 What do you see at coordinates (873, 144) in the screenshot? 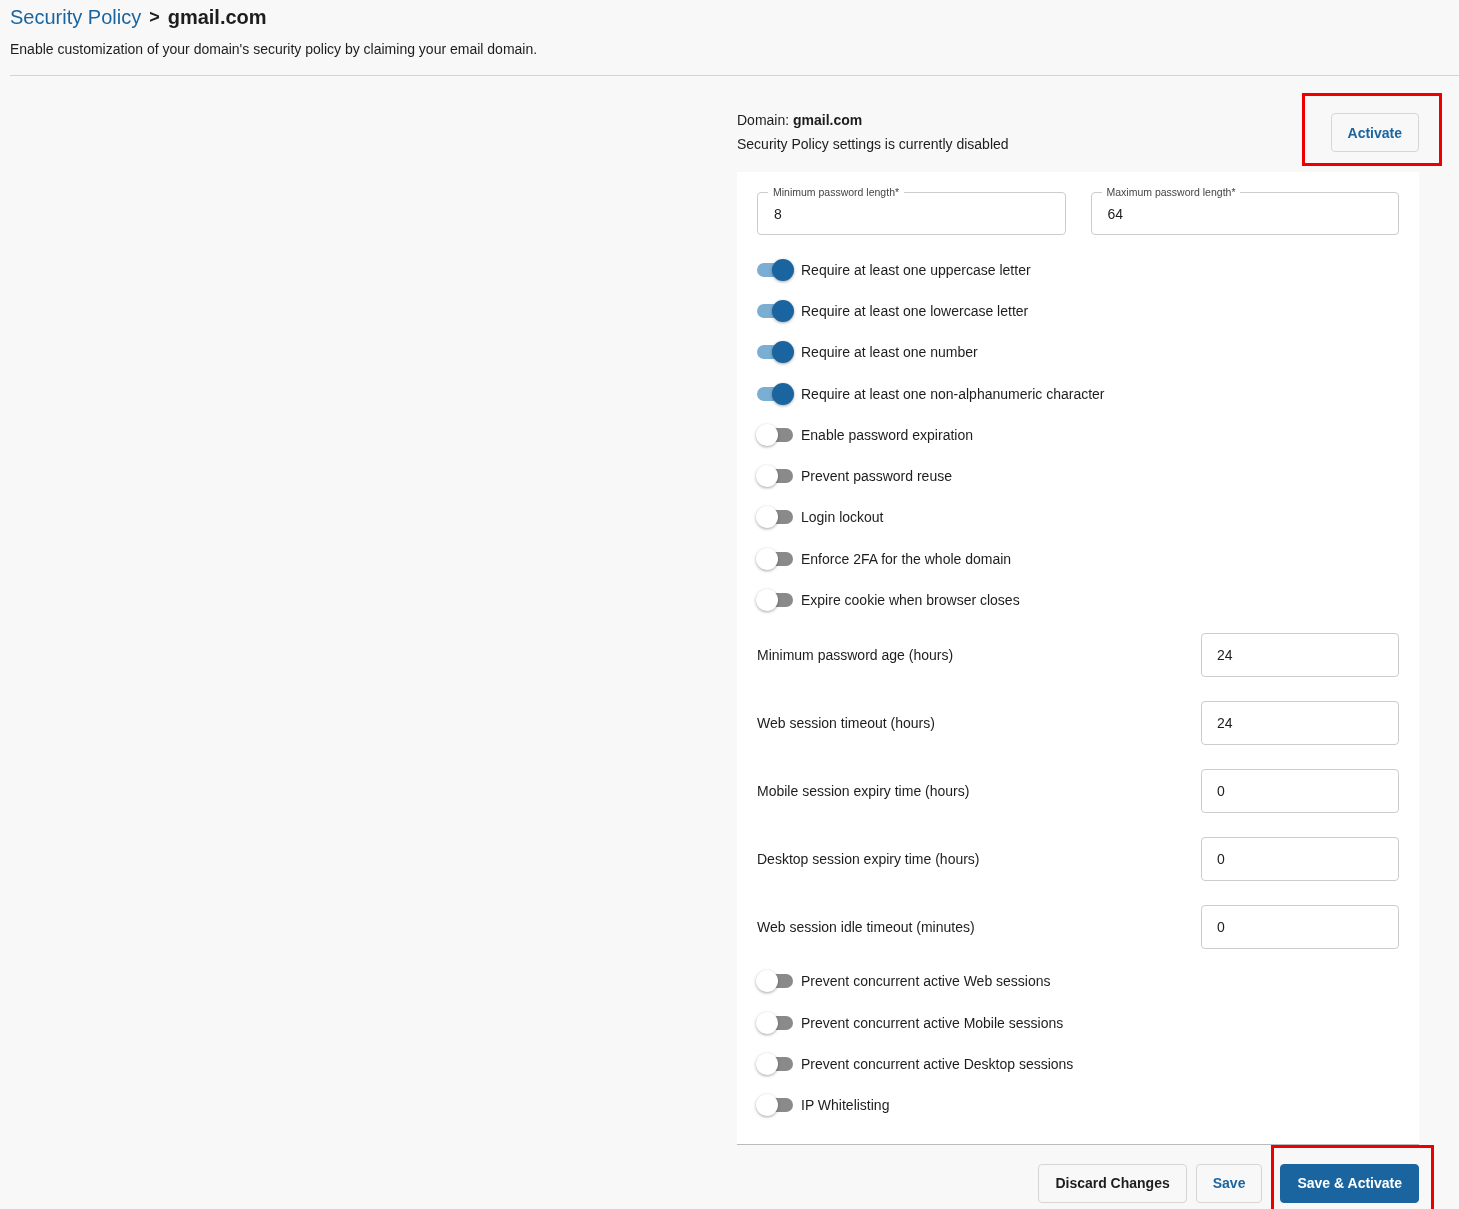
I see `status-text: Security Policy settings is currently disabled` at bounding box center [873, 144].